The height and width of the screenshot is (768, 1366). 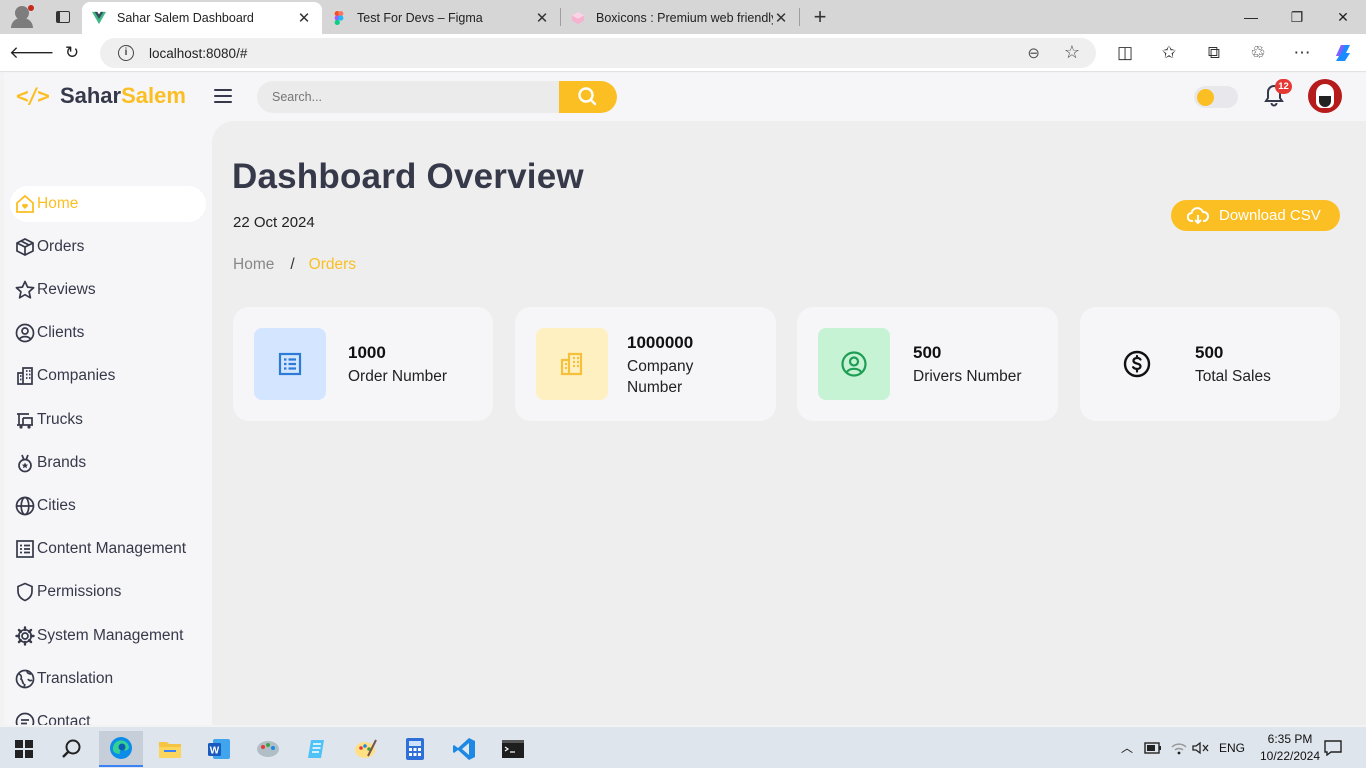 I want to click on tab-actions-icon, so click(x=63, y=17).